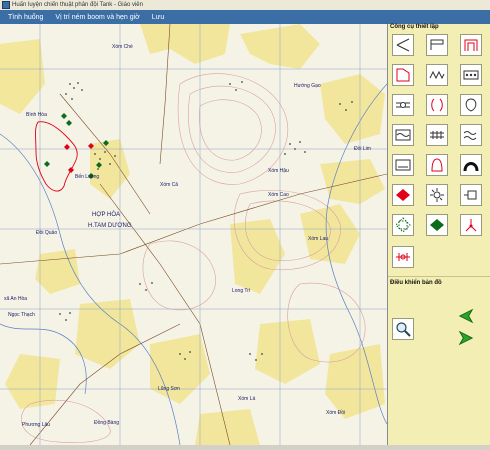 The width and height of the screenshot is (490, 450). I want to click on tool-gear-unit, so click(437, 195).